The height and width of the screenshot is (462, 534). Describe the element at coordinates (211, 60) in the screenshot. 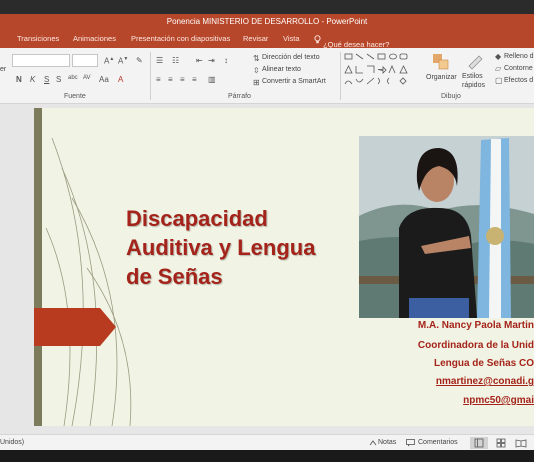

I see `increase-indent-icon: ⇥` at that location.